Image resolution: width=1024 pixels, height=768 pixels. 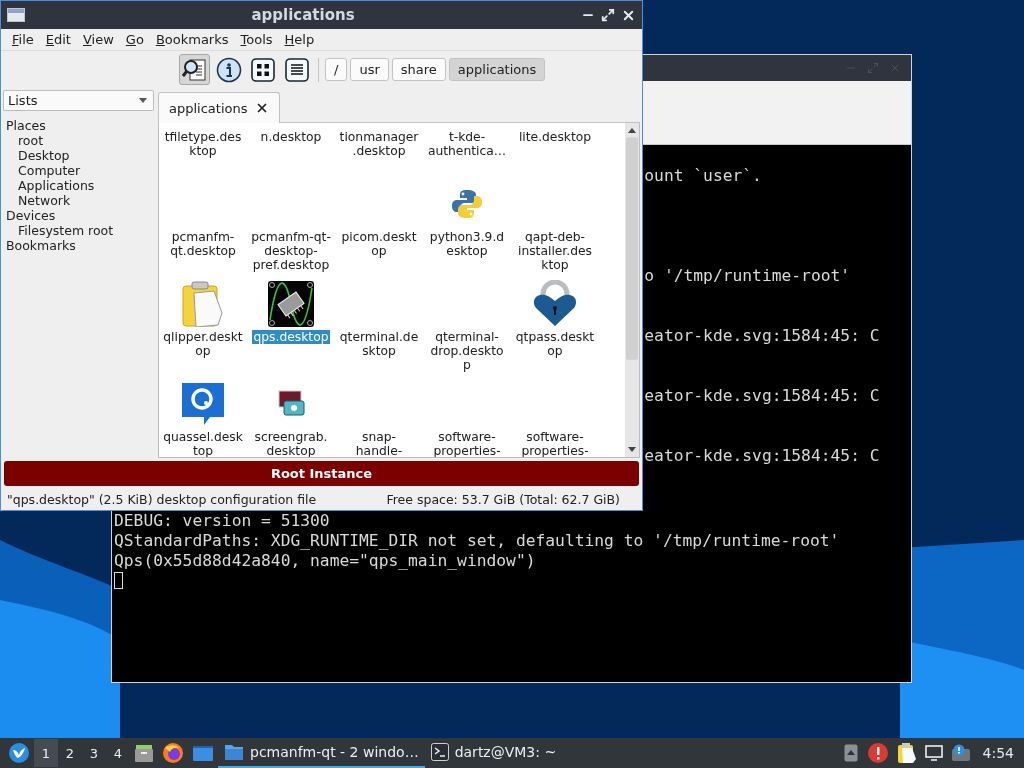 I want to click on path-button: usr, so click(x=369, y=69).